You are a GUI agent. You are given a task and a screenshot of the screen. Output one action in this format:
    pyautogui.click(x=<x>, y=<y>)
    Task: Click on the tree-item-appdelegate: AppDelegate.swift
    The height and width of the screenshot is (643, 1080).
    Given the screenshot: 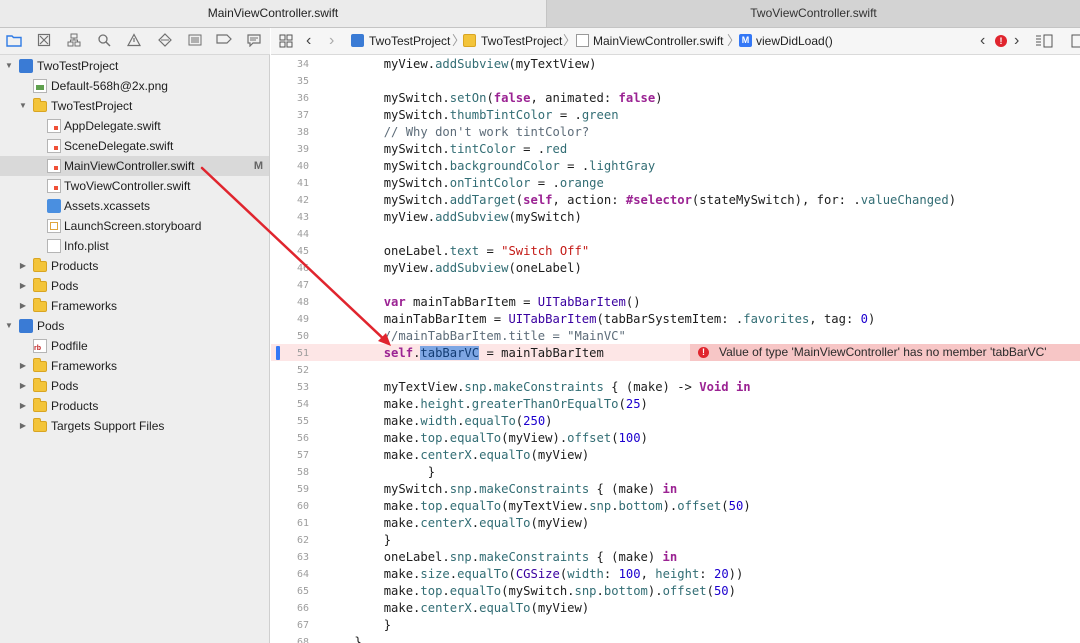 What is the action you would take?
    pyautogui.click(x=134, y=126)
    